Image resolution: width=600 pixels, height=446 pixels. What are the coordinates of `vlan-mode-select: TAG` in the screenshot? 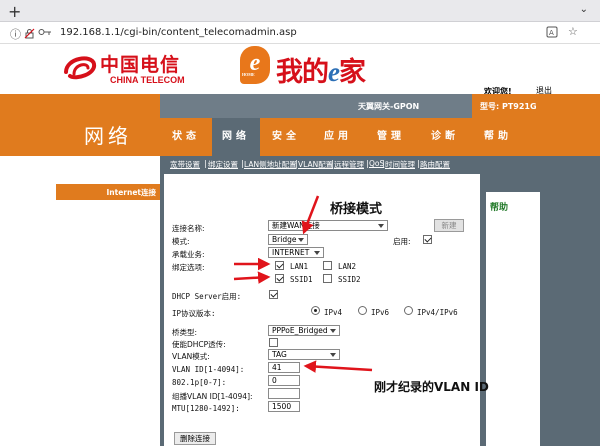 It's located at (304, 354).